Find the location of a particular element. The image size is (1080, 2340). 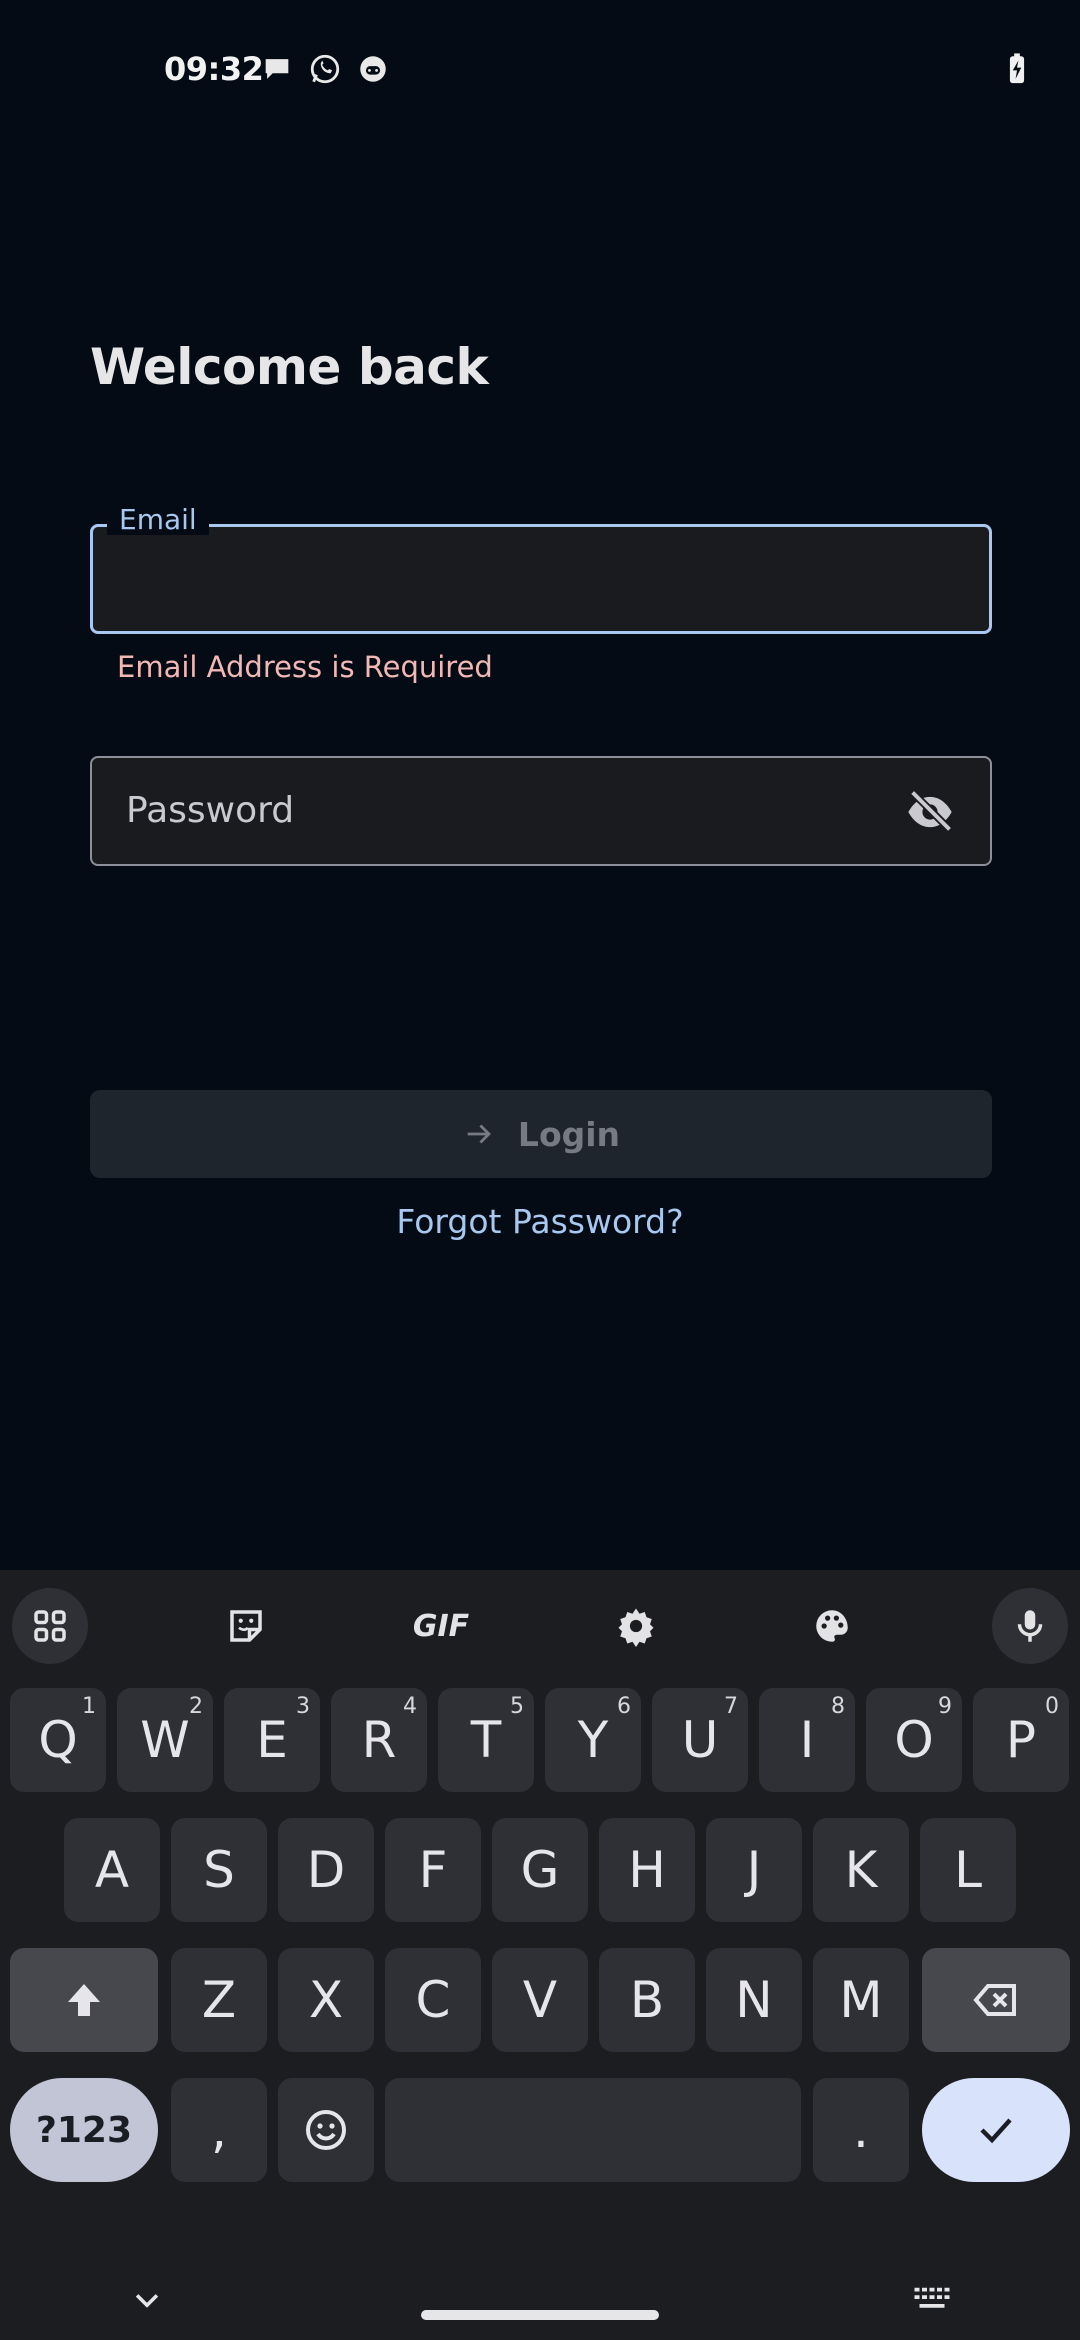

emoji-icon is located at coordinates (326, 2130).